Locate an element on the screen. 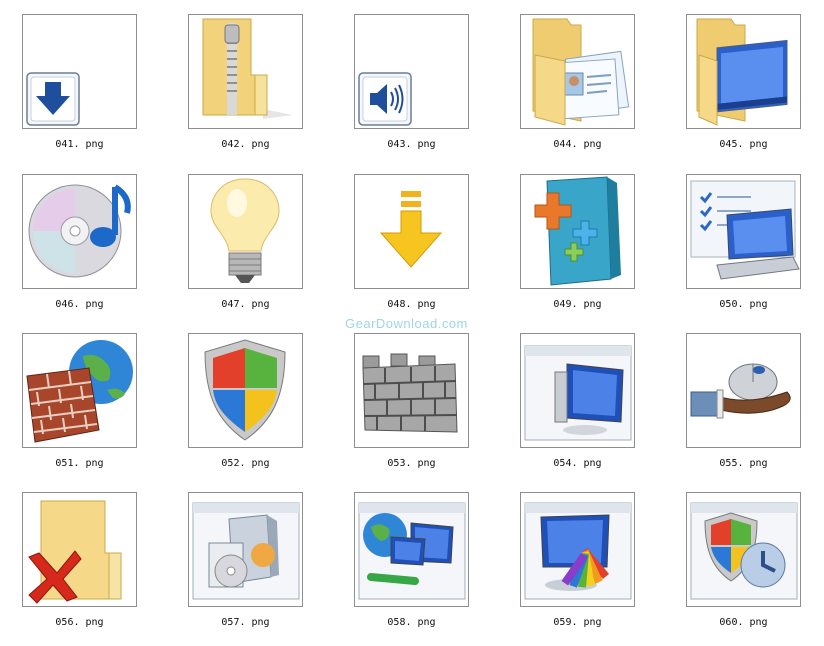  gallery-item: 054. png is located at coordinates (590, 408).